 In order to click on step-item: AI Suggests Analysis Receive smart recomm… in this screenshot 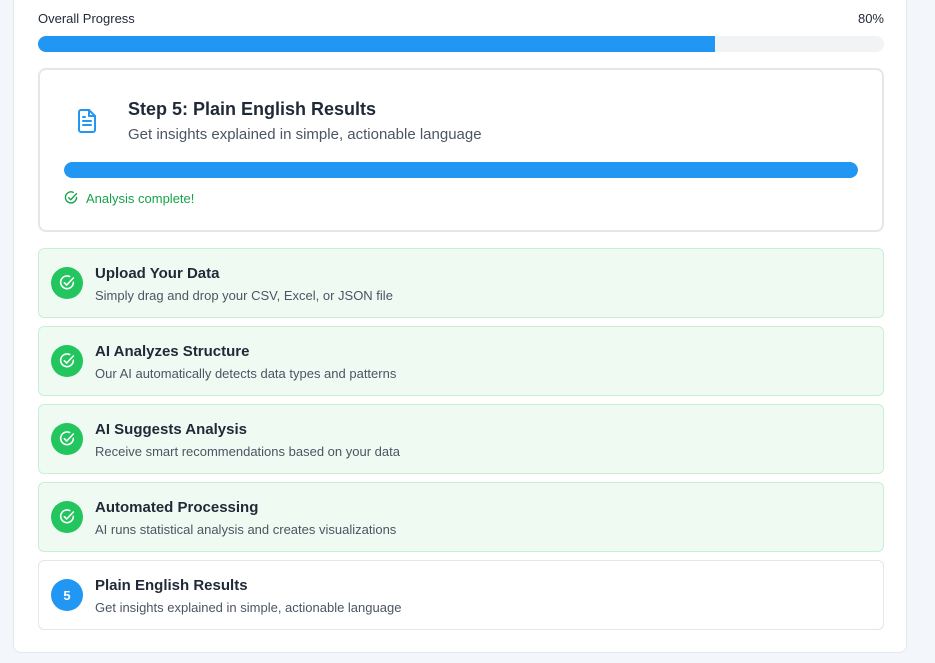, I will do `click(461, 439)`.